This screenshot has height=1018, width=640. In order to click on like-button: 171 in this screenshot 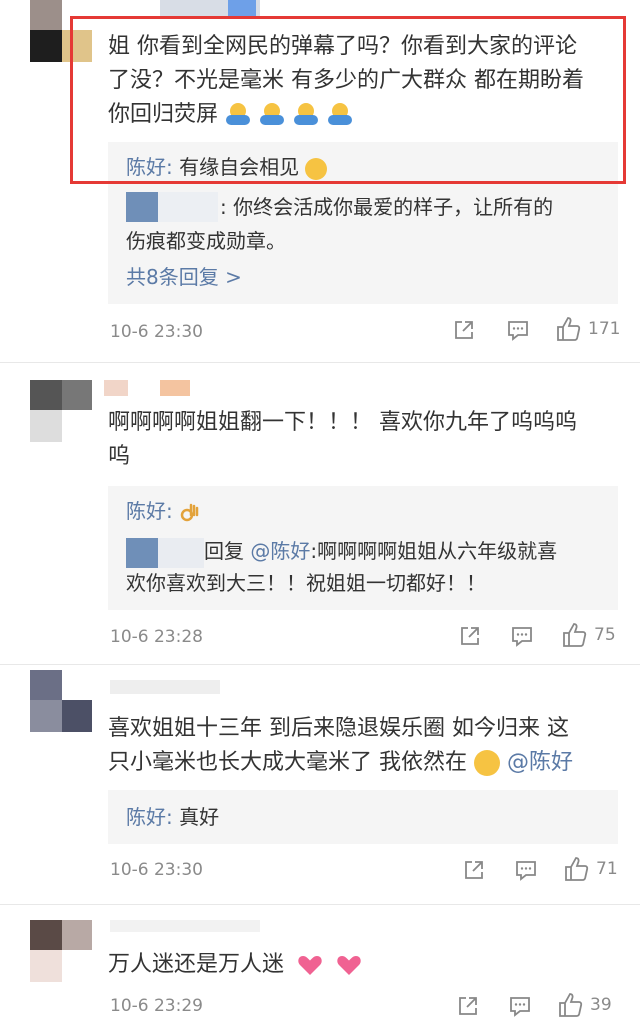, I will do `click(588, 329)`.